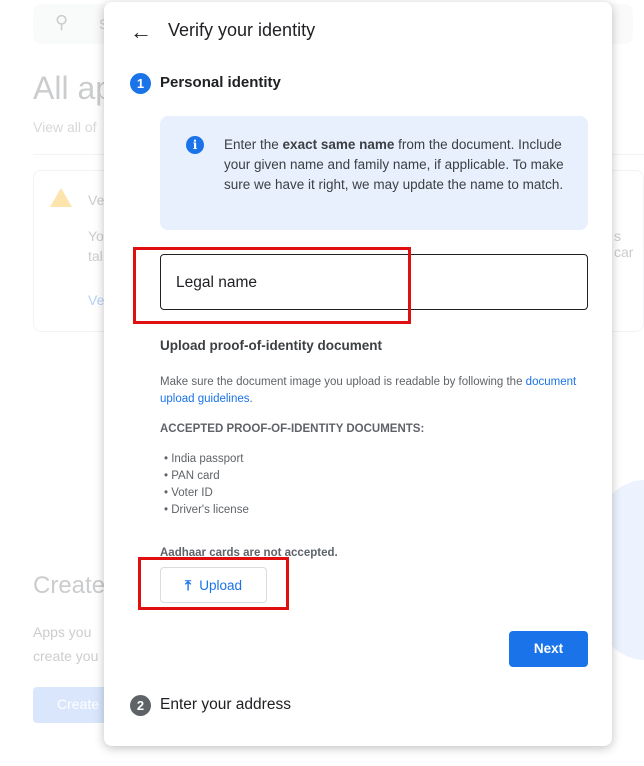 The width and height of the screenshot is (644, 766). What do you see at coordinates (140, 83) in the screenshot?
I see `step-1-badge: 1` at bounding box center [140, 83].